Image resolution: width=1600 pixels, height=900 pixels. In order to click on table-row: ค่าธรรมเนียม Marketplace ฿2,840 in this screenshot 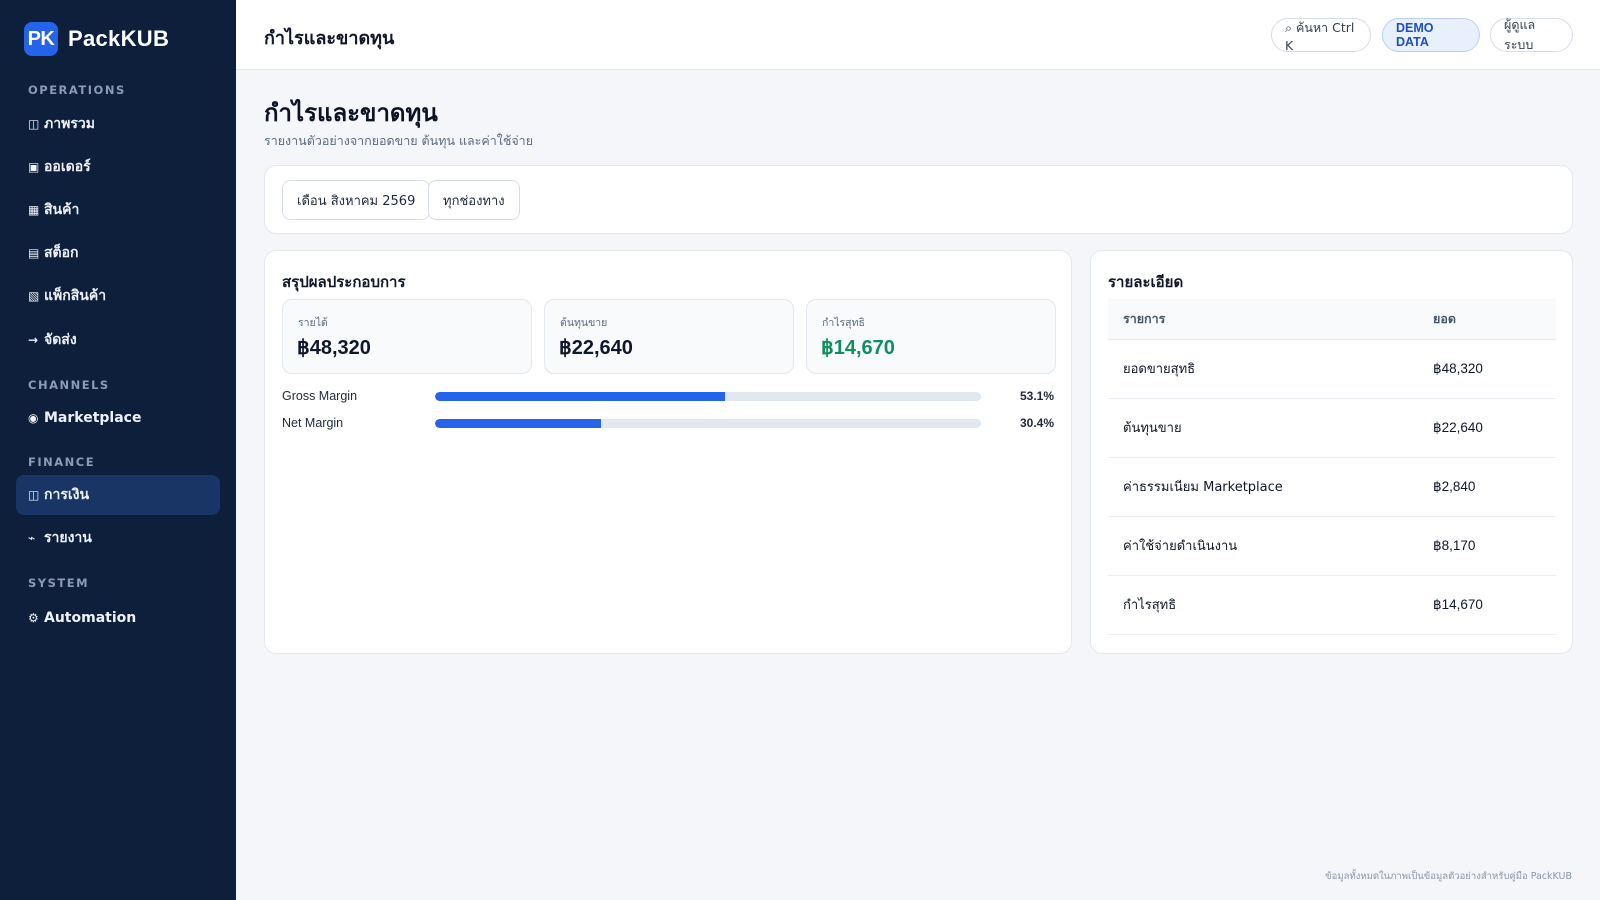, I will do `click(1332, 487)`.